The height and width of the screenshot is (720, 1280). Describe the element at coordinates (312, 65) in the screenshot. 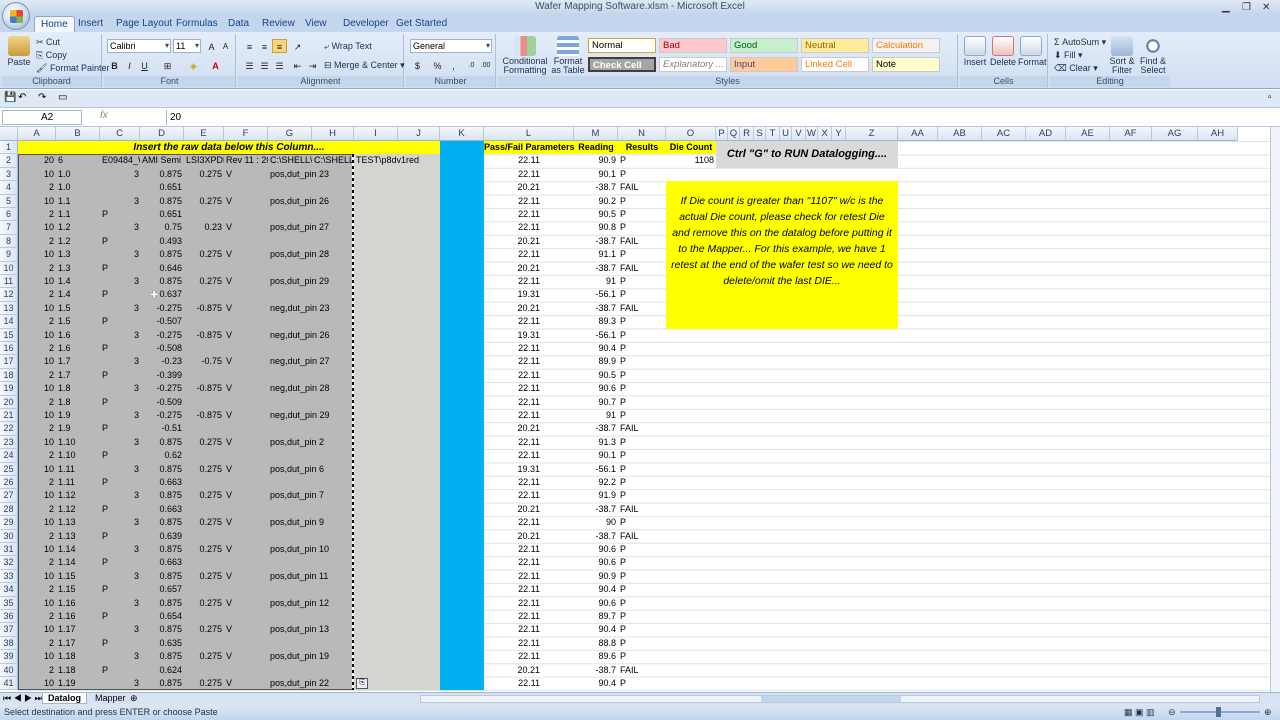

I see `increase-indent-icon: ⇥` at that location.